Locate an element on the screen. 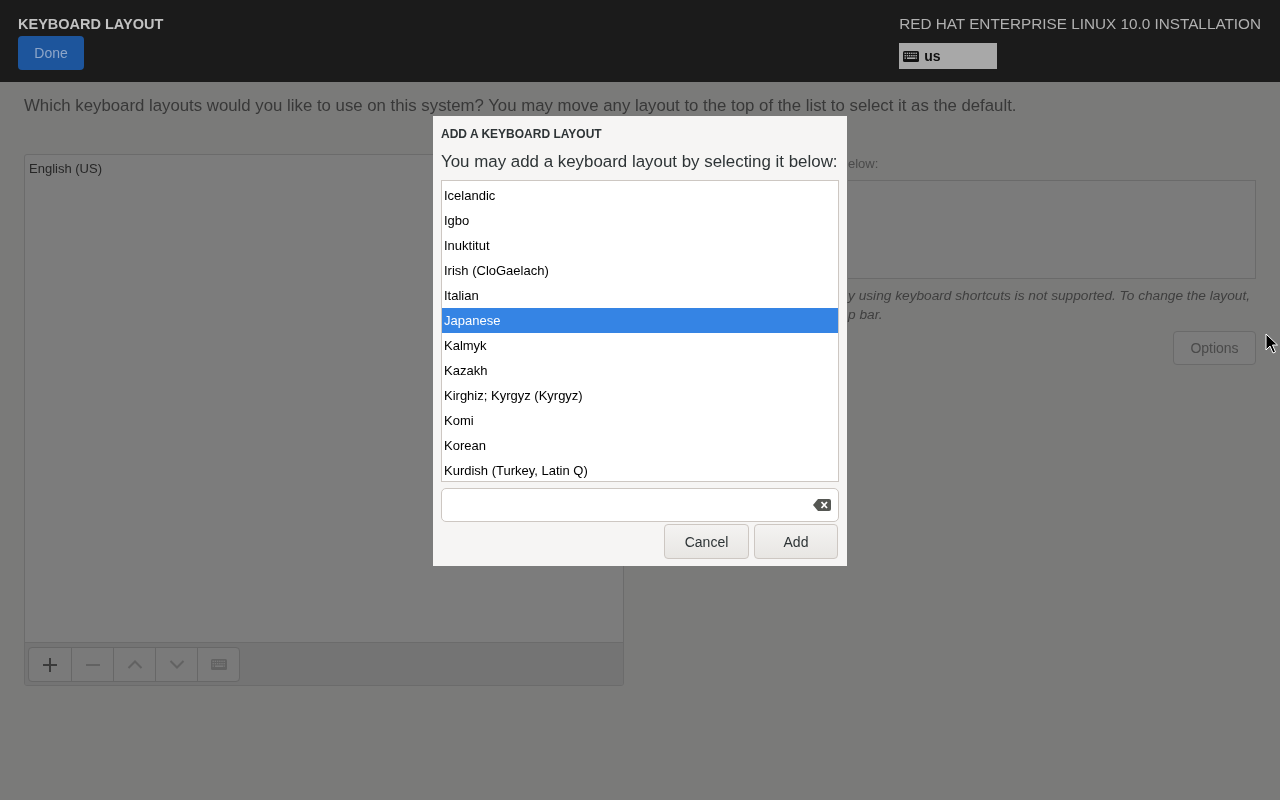  dialog-title: ADD A KEYBOARD LAYOUT is located at coordinates (522, 134).